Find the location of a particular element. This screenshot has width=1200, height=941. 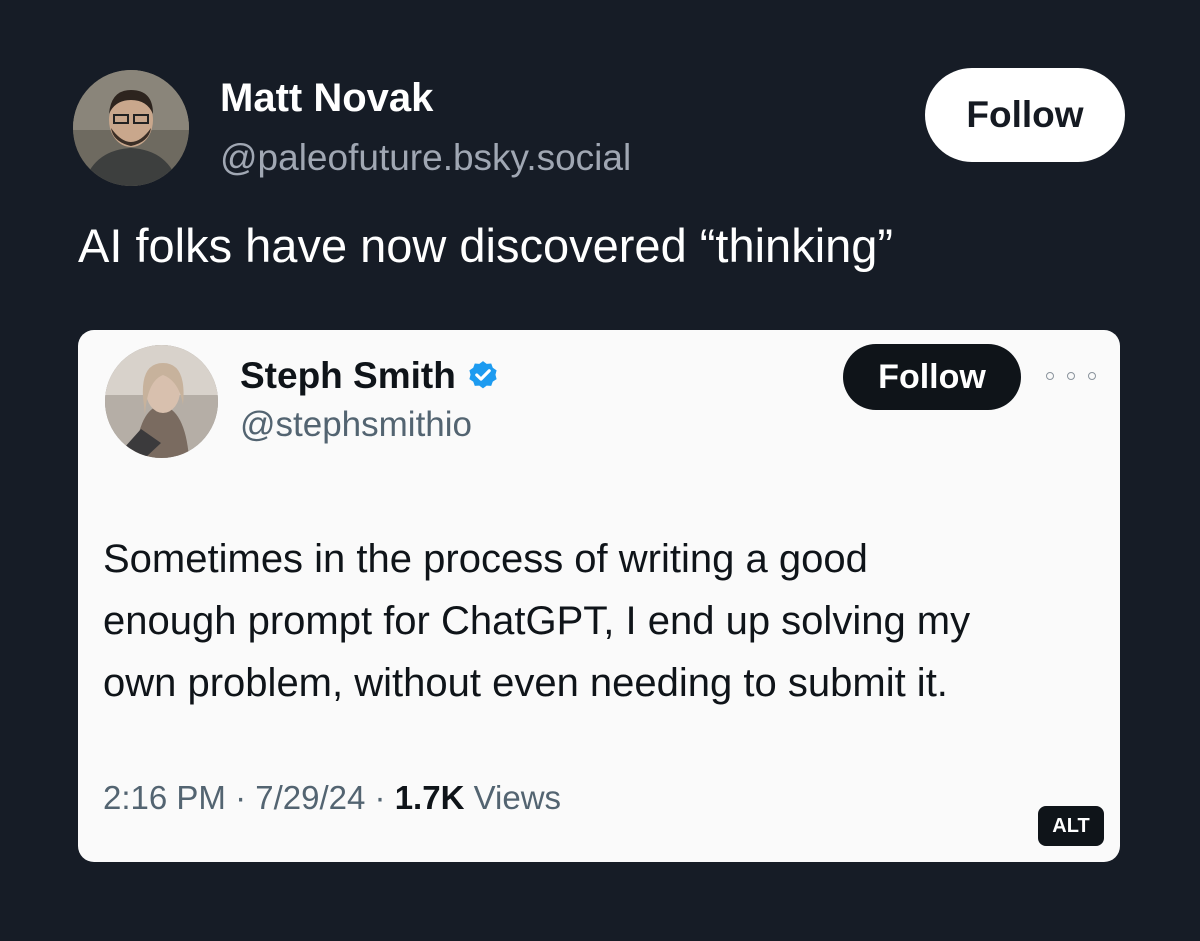

embedded-author-avatar is located at coordinates (161, 401).